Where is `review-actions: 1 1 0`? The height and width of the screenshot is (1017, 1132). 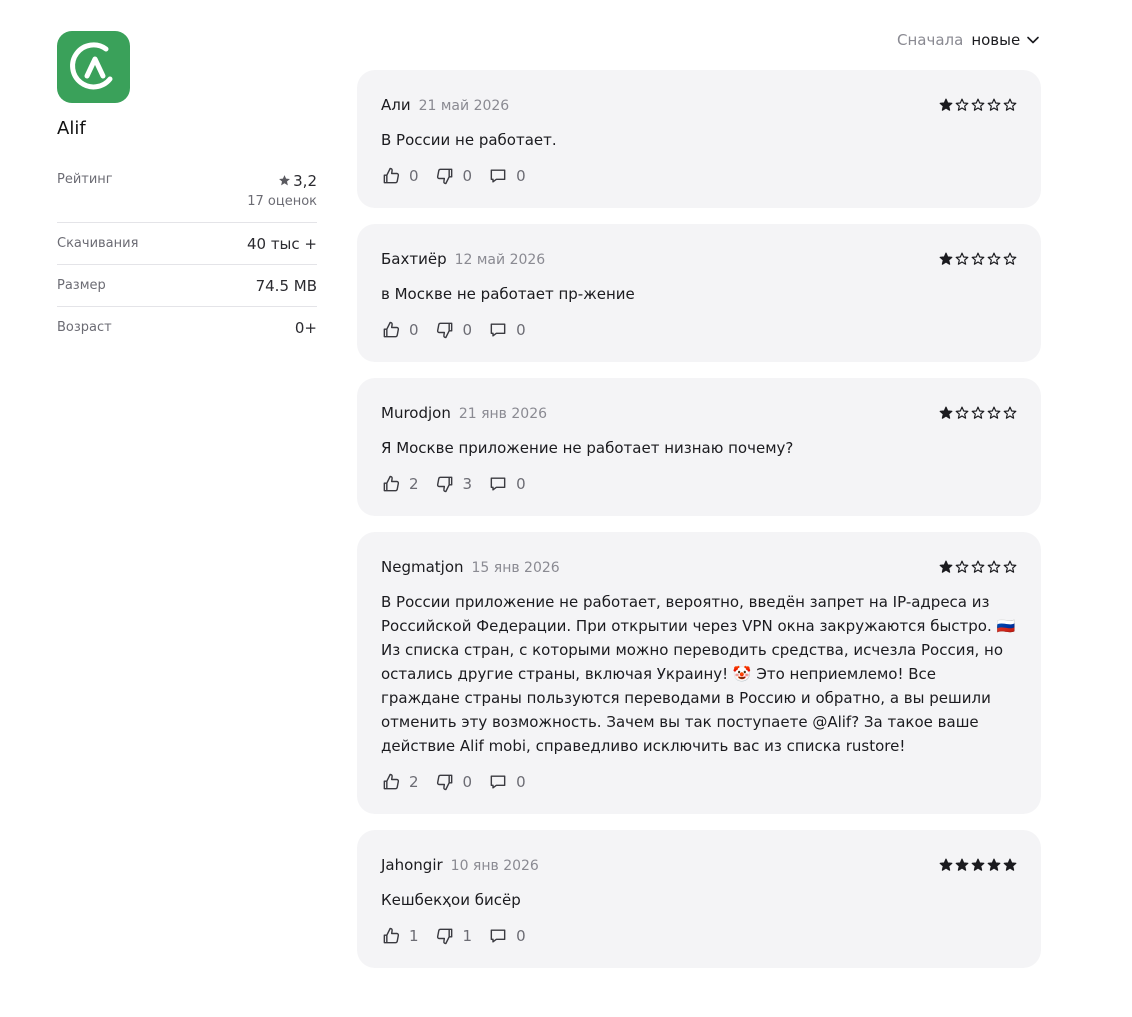
review-actions: 1 1 0 is located at coordinates (699, 936).